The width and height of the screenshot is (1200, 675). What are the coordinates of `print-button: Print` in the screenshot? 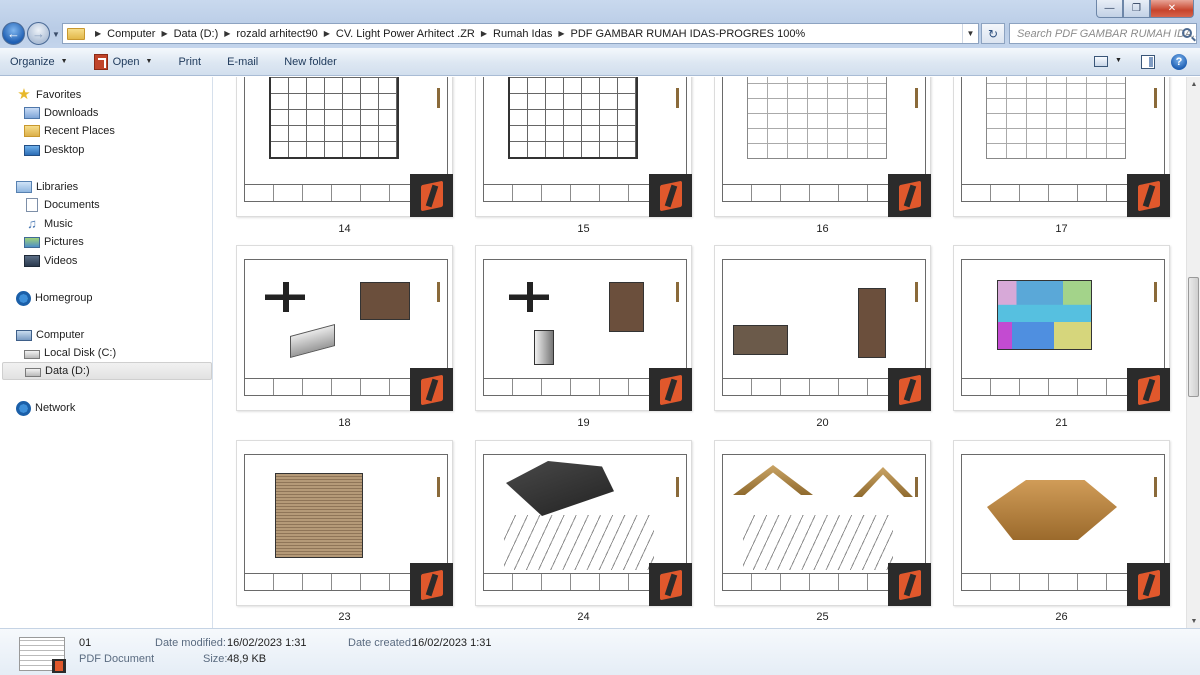 It's located at (186, 62).